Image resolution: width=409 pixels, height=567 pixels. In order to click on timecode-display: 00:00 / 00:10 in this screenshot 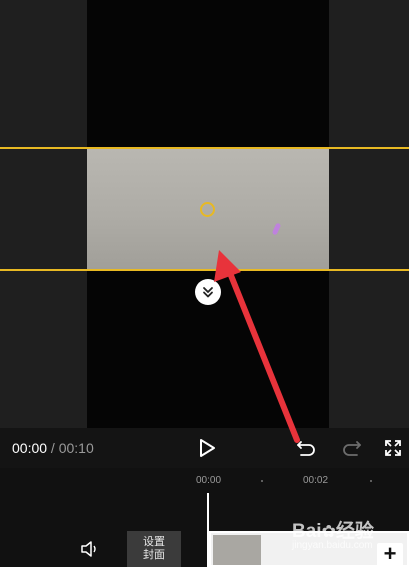, I will do `click(53, 448)`.